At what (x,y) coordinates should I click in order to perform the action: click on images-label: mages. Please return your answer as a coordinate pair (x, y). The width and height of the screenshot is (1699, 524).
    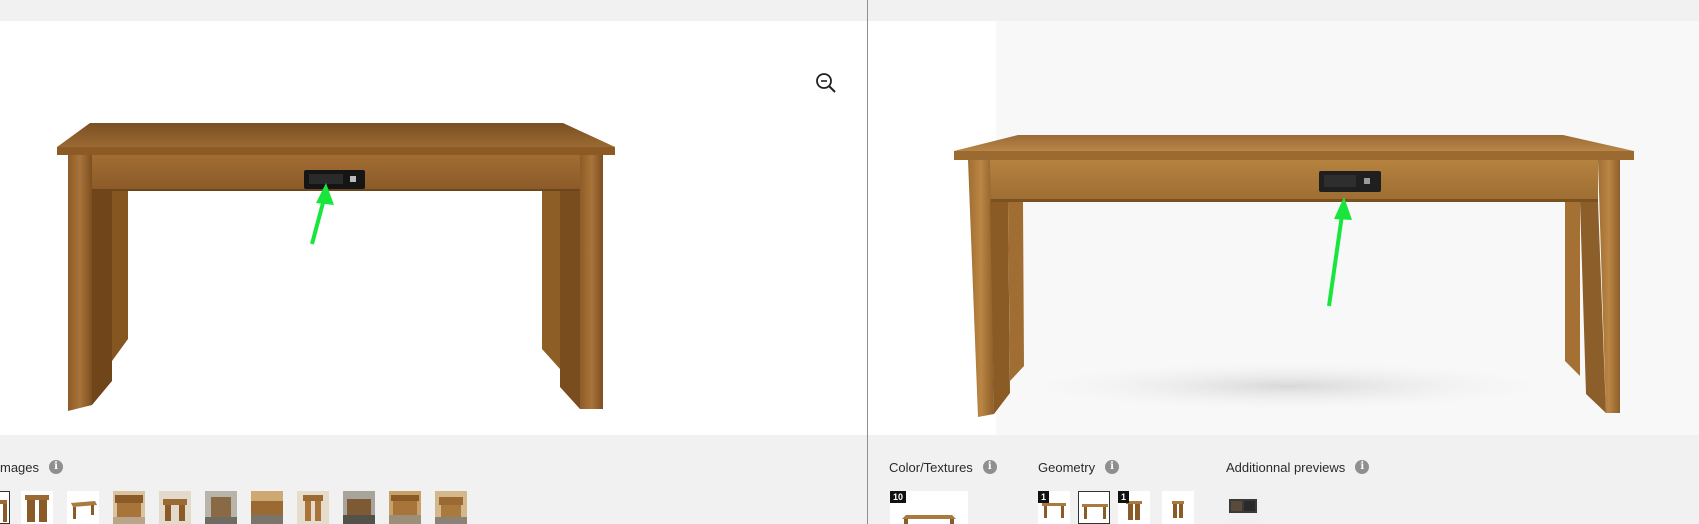
    Looking at the image, I should click on (20, 467).